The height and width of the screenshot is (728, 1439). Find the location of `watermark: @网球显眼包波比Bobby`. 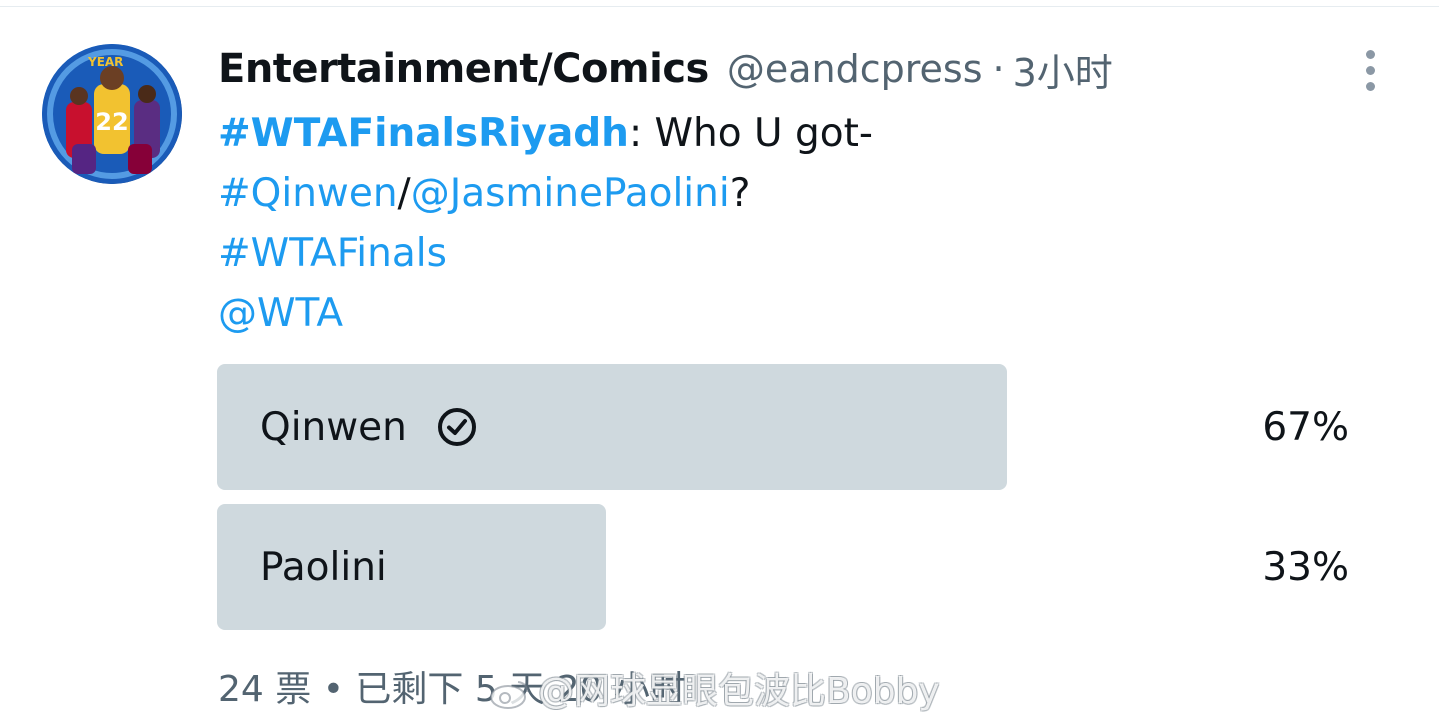

watermark: @网球显眼包波比Bobby is located at coordinates (714, 692).